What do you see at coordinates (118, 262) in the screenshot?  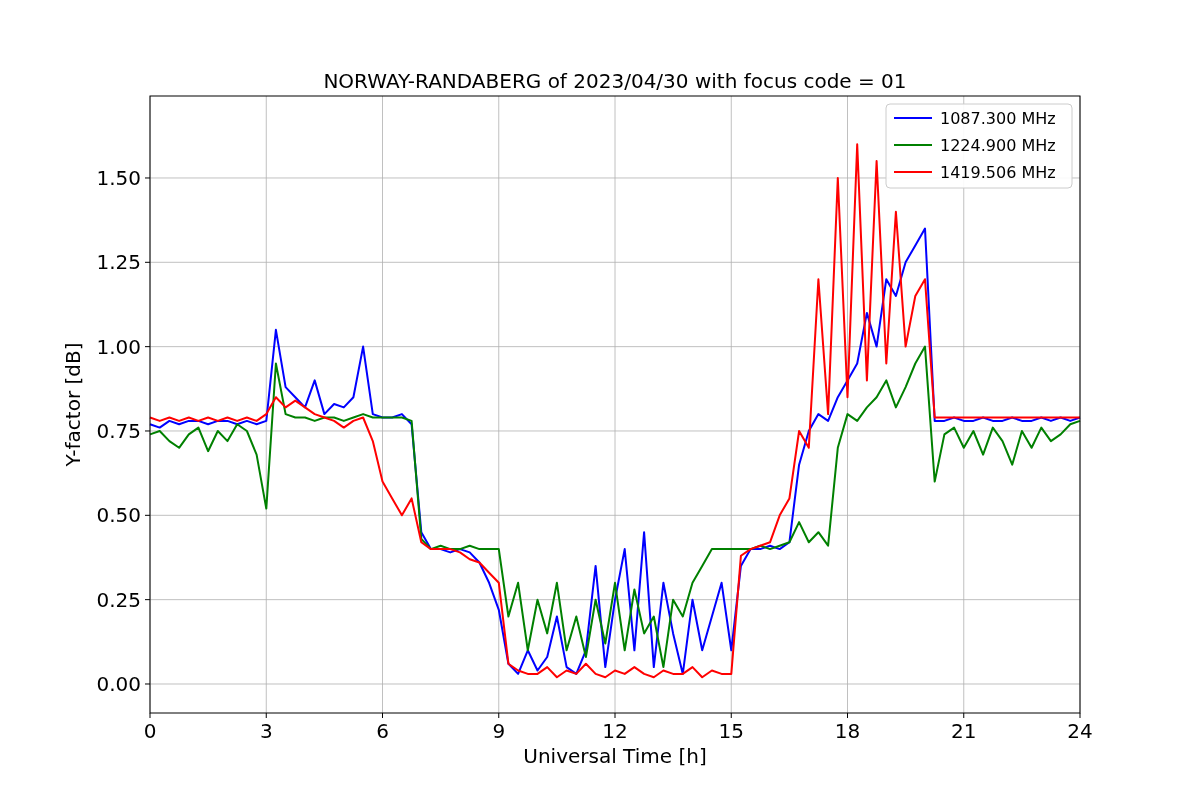 I see `tick-label: 1.25` at bounding box center [118, 262].